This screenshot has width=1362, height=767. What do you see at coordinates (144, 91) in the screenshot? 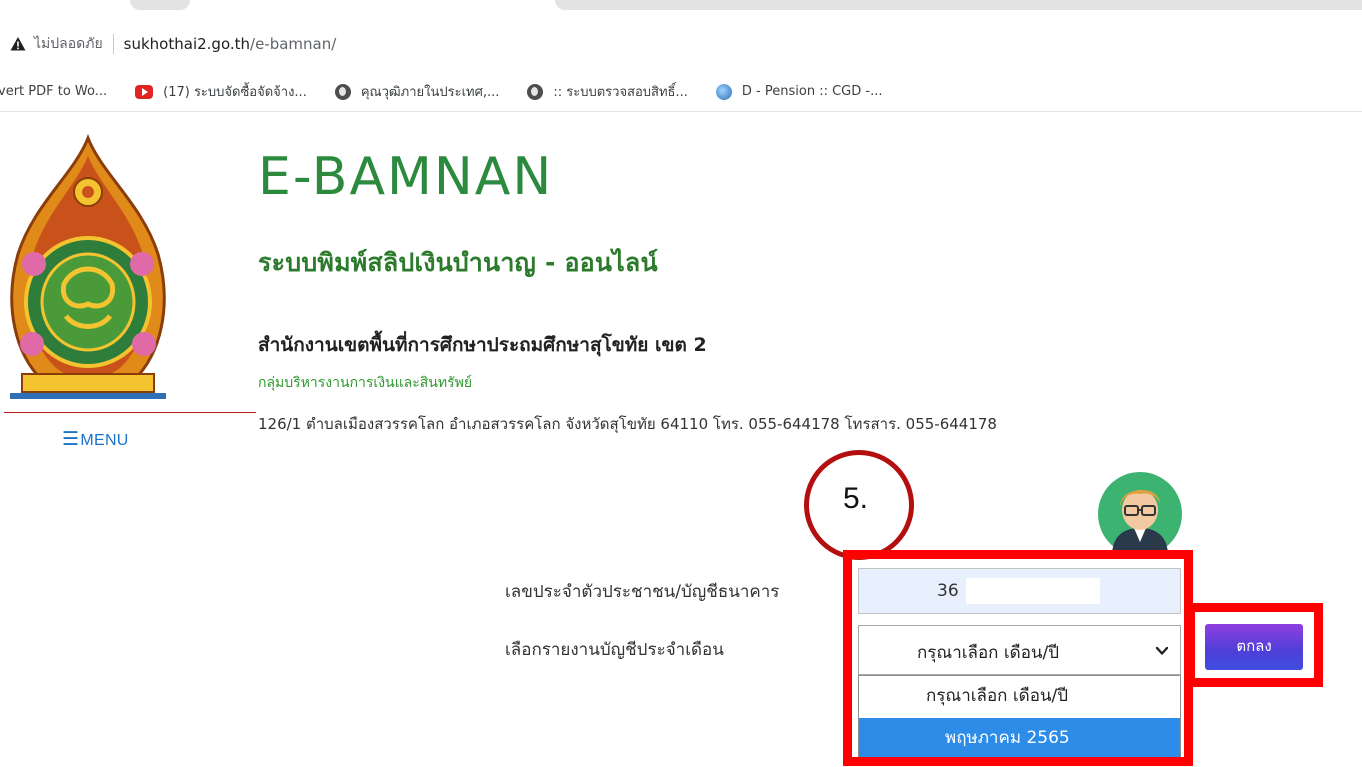
I see `youtube-icon` at bounding box center [144, 91].